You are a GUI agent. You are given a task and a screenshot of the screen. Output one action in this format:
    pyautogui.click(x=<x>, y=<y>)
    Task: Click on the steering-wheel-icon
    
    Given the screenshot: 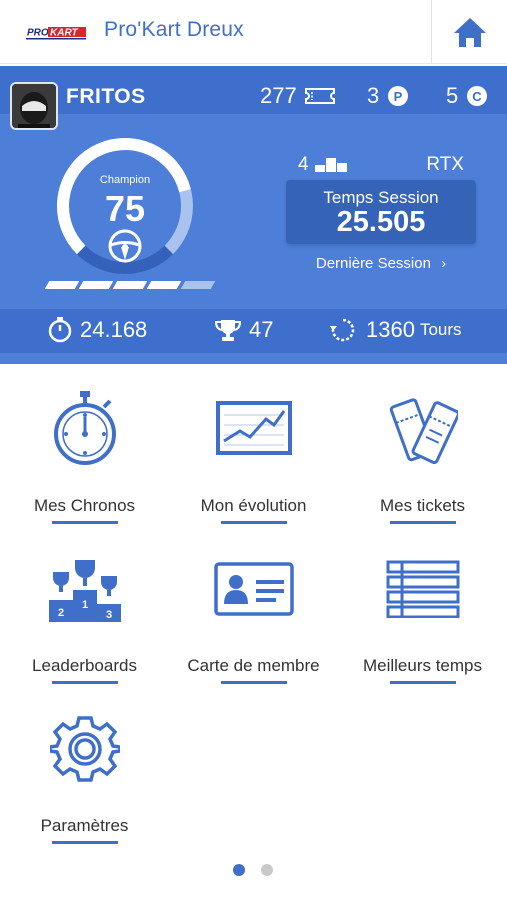 What is the action you would take?
    pyautogui.click(x=125, y=246)
    